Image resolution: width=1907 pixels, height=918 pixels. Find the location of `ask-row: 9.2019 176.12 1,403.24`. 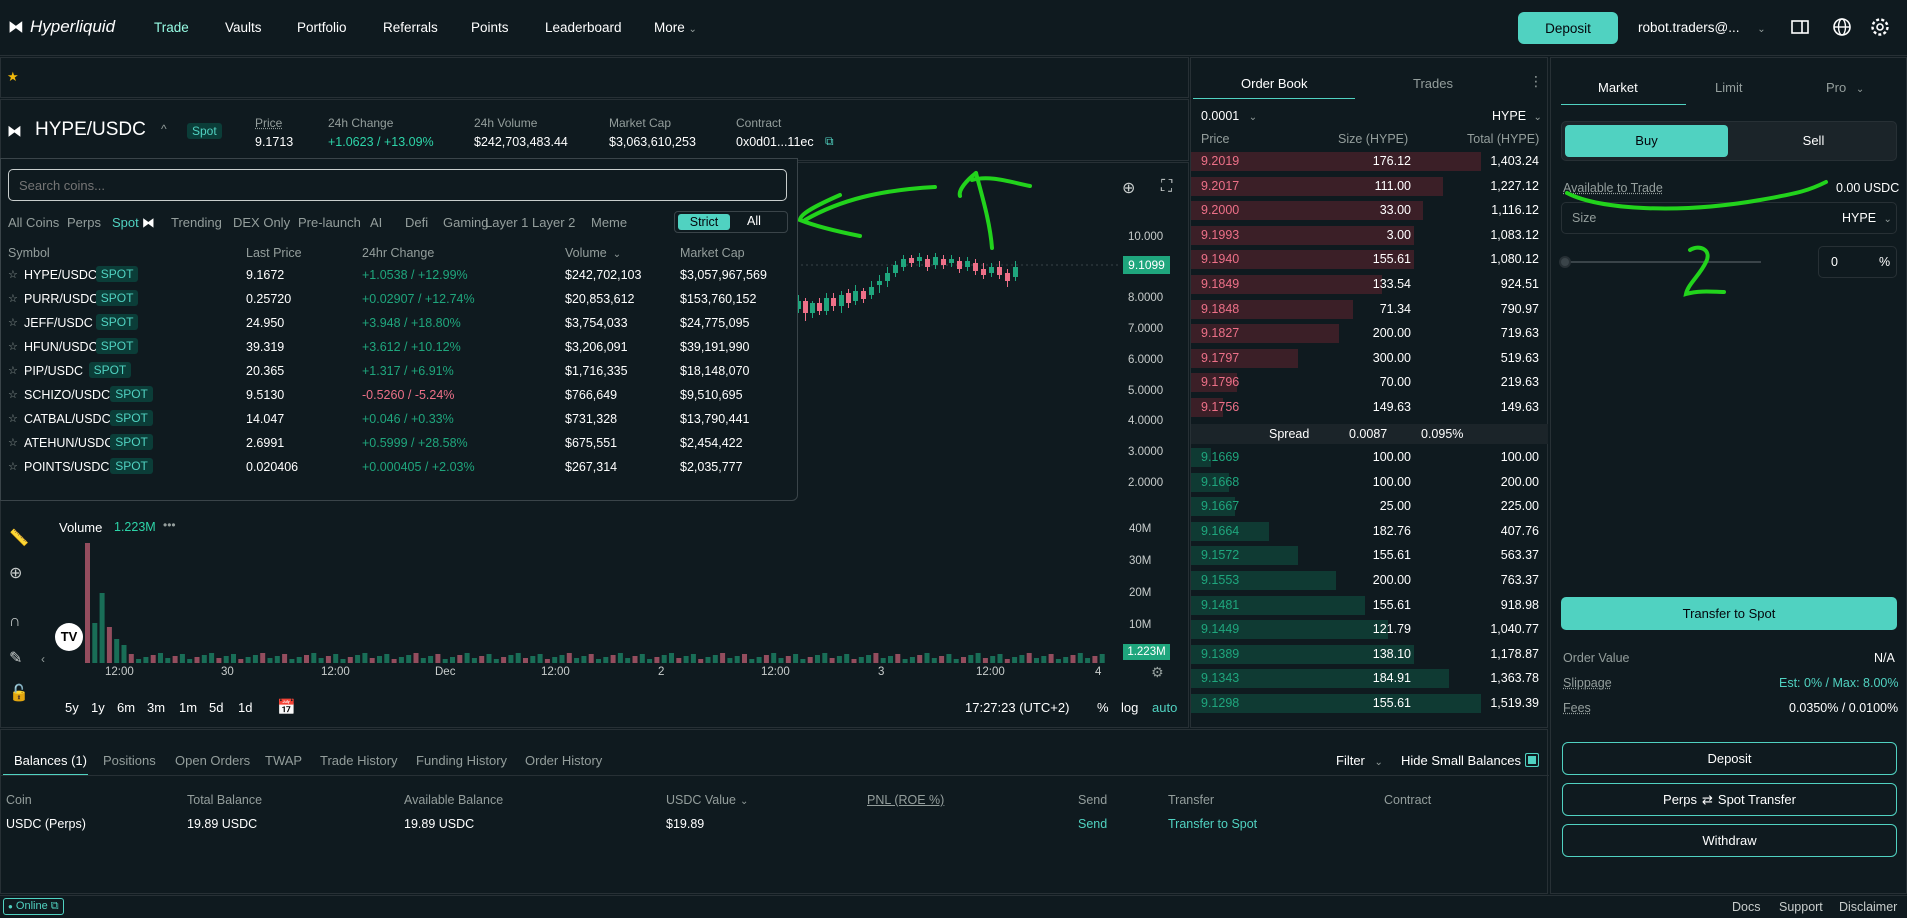

ask-row: 9.2019 176.12 1,403.24 is located at coordinates (1369, 162).